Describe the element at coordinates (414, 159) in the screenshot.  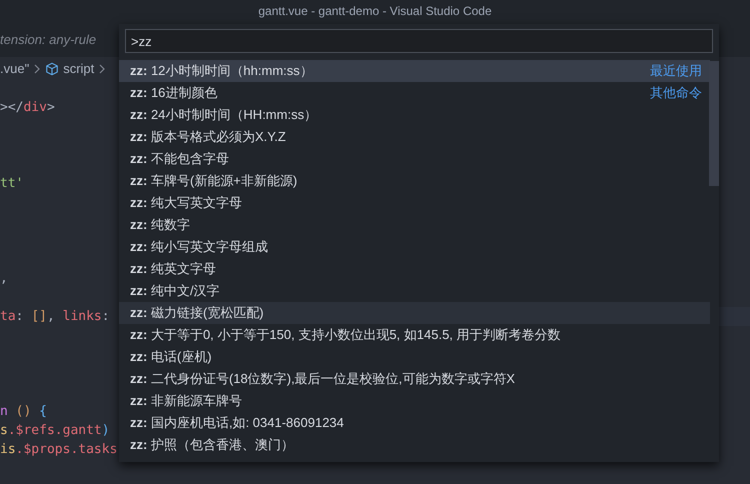
I see `command-item: zz: 不能包含字母` at that location.